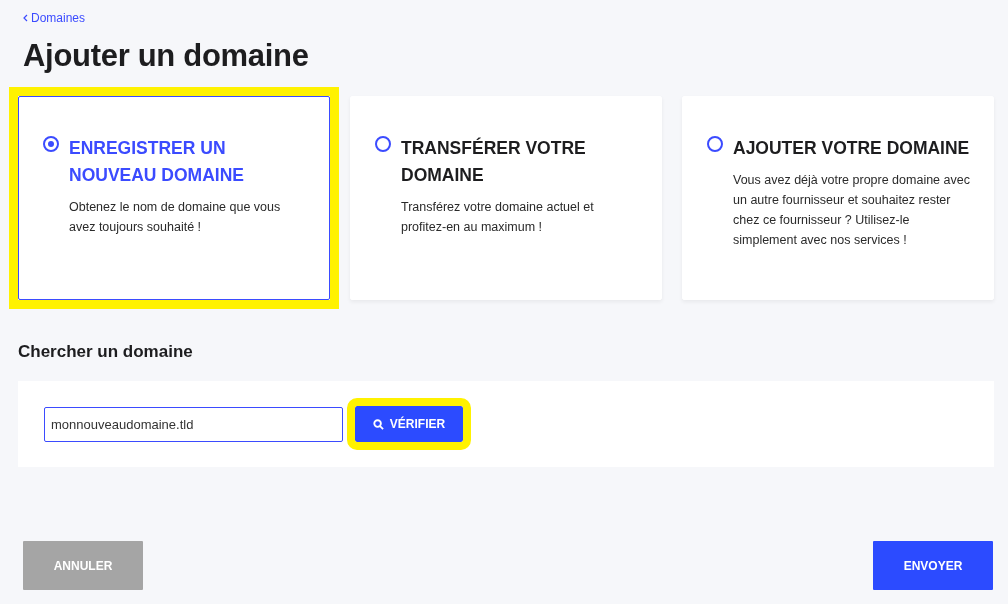 This screenshot has width=1008, height=604. Describe the element at coordinates (506, 198) in the screenshot. I see `option-card: TRANSFÉRER VOTRE DOMAINE Transférez votre domaine actuel et profitez-en au maximum !` at that location.